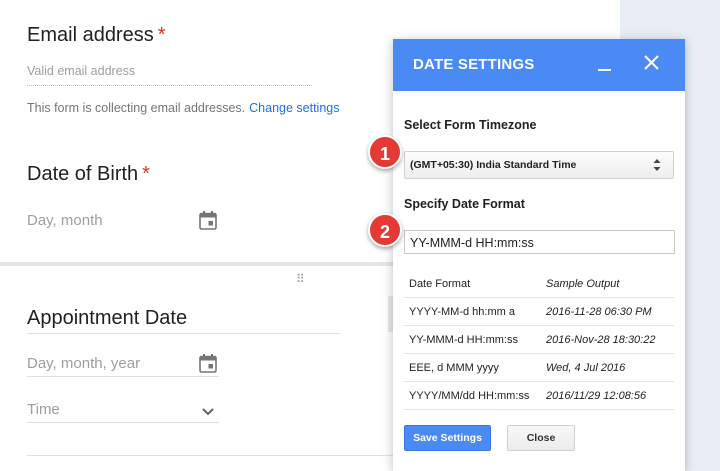 The width and height of the screenshot is (720, 471). Describe the element at coordinates (583, 284) in the screenshot. I see `header-sample-output: Sample Output` at that location.